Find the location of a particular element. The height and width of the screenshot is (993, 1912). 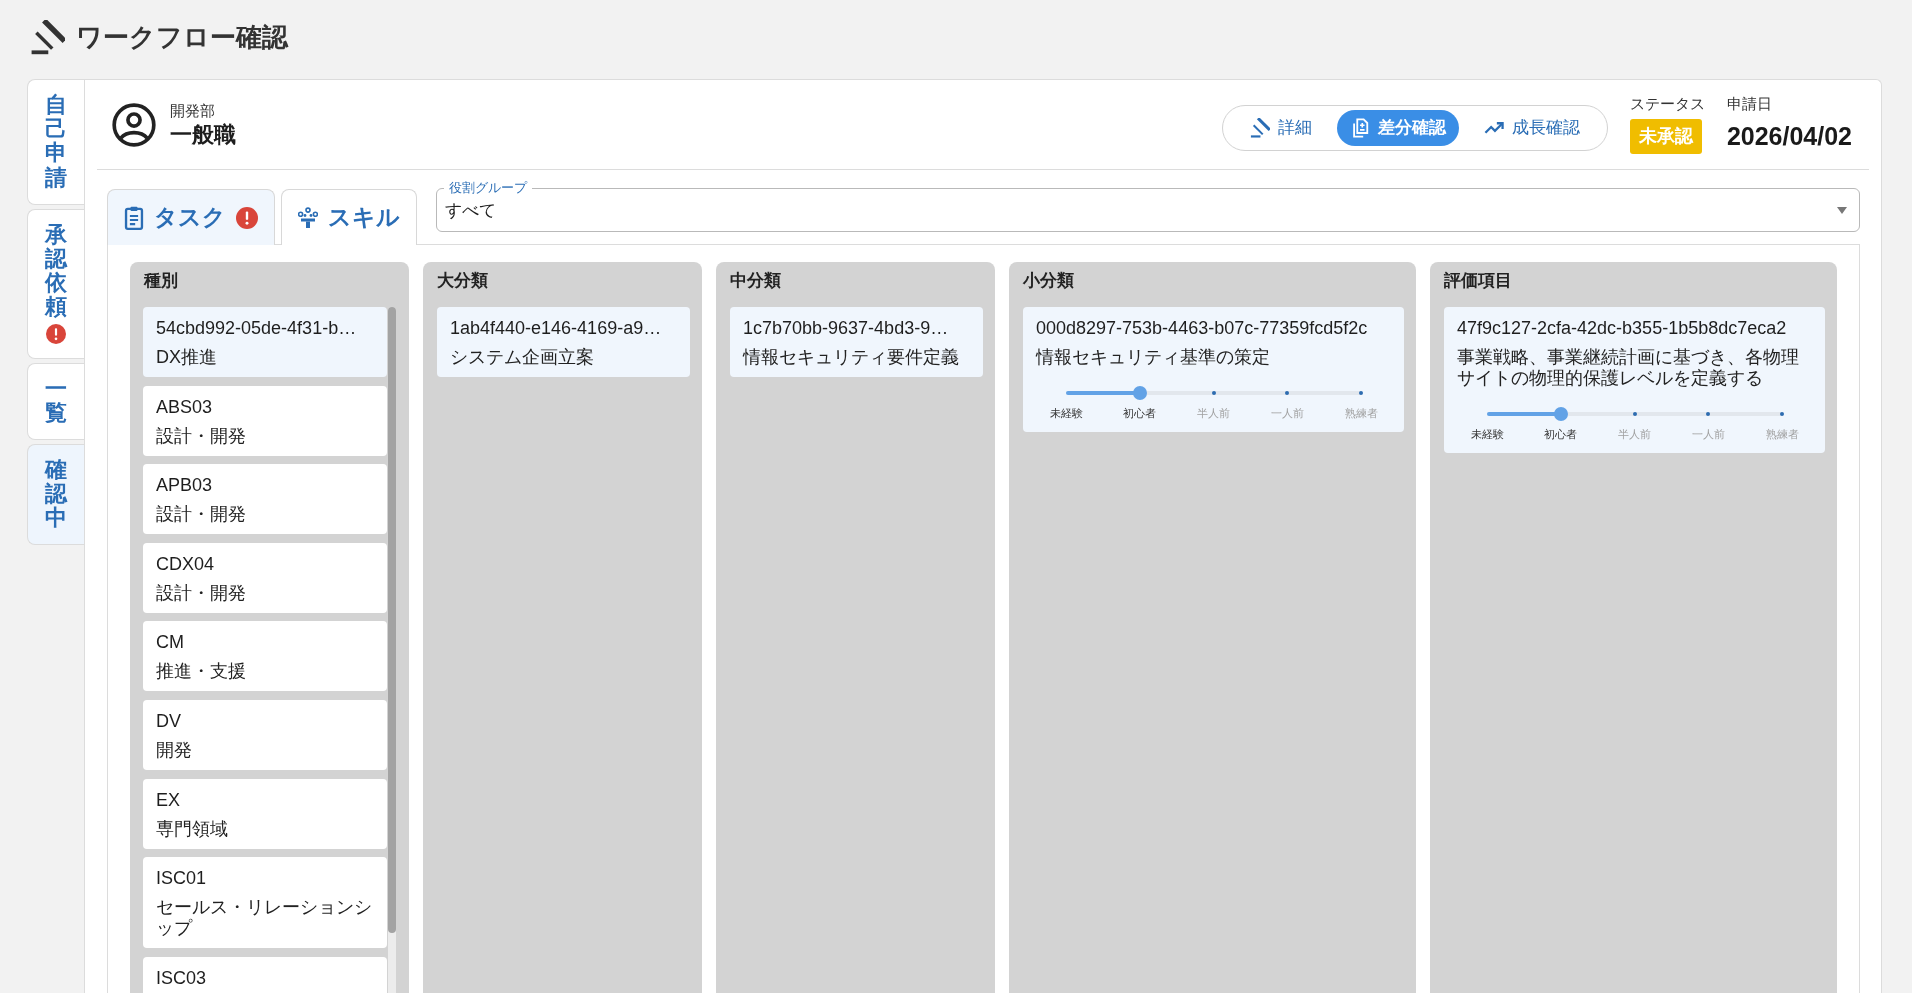

item-code: EX is located at coordinates (168, 800).